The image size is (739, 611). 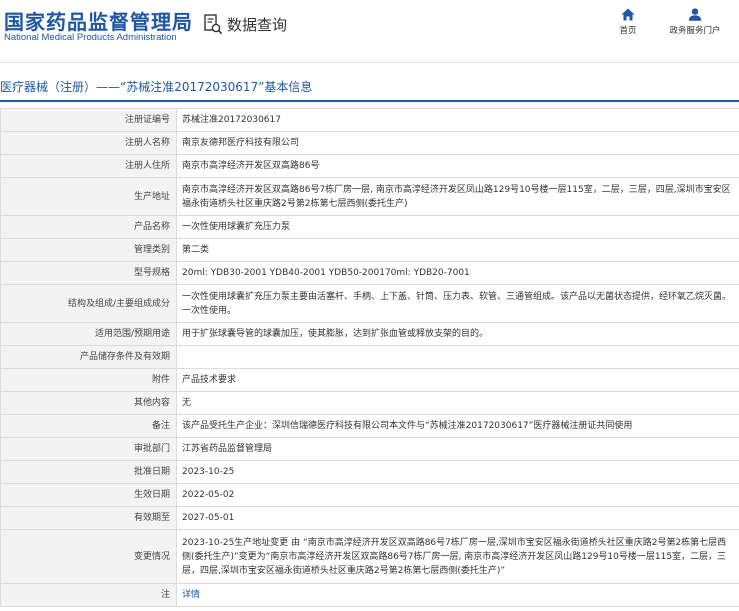 I want to click on table-row: 注册人名称 南京友德邦医疗科技有限公司, so click(x=369, y=143).